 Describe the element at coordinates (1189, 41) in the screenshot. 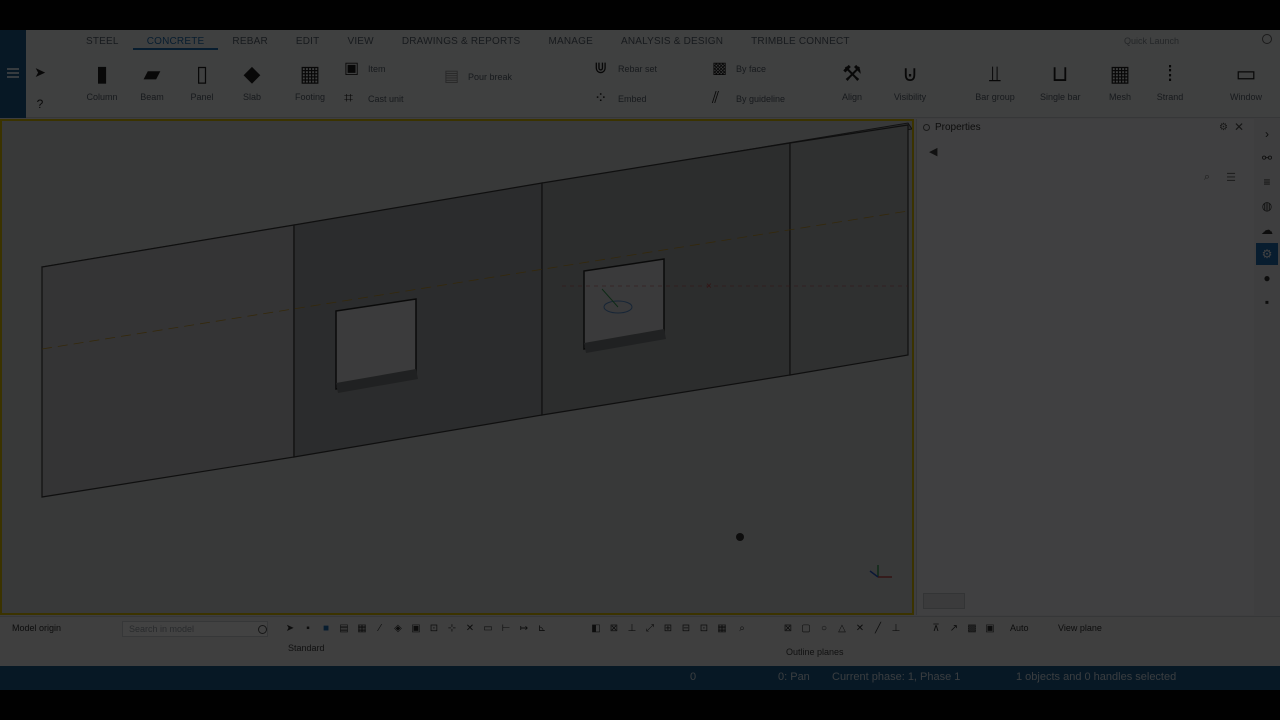

I see `quick-launch-input: Quick Launch` at that location.